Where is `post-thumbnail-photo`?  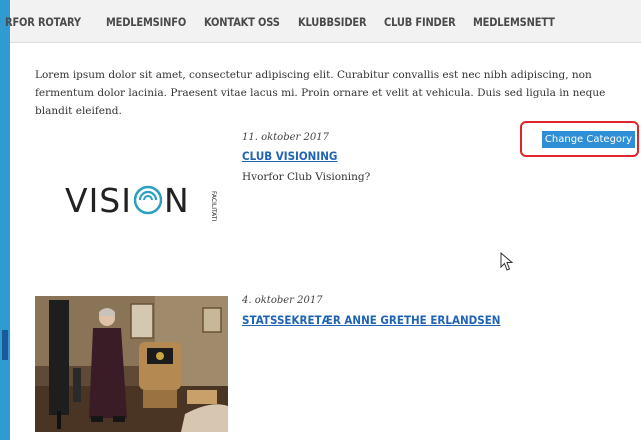 post-thumbnail-photo is located at coordinates (131, 364).